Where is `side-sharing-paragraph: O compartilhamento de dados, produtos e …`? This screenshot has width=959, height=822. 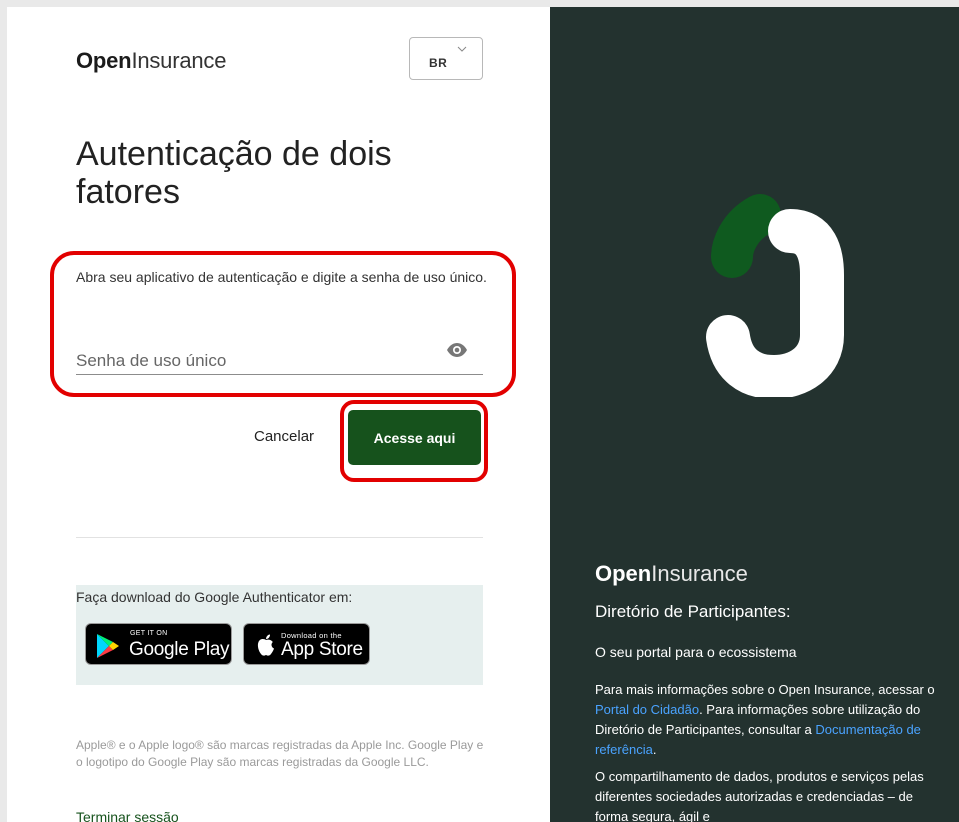 side-sharing-paragraph: O compartilhamento de dados, produtos e … is located at coordinates (759, 795).